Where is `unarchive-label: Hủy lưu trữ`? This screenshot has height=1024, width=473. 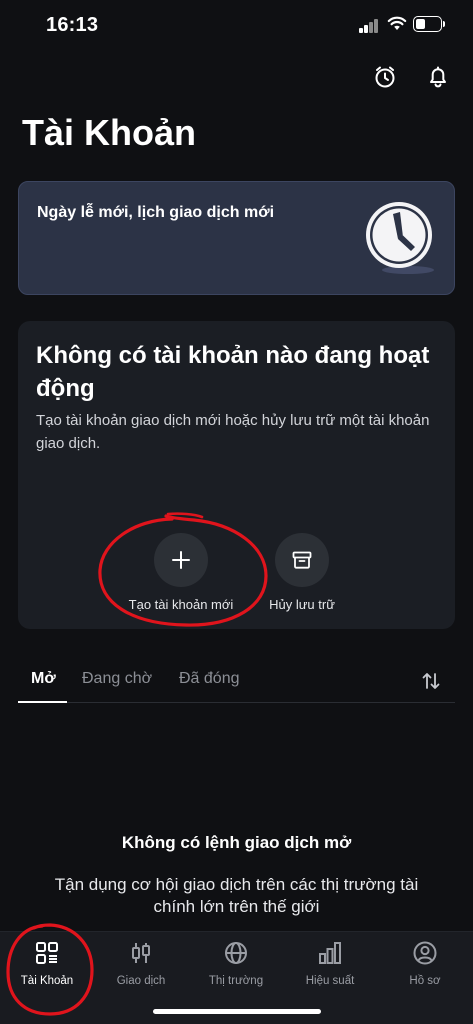 unarchive-label: Hủy lưu trữ is located at coordinates (302, 604).